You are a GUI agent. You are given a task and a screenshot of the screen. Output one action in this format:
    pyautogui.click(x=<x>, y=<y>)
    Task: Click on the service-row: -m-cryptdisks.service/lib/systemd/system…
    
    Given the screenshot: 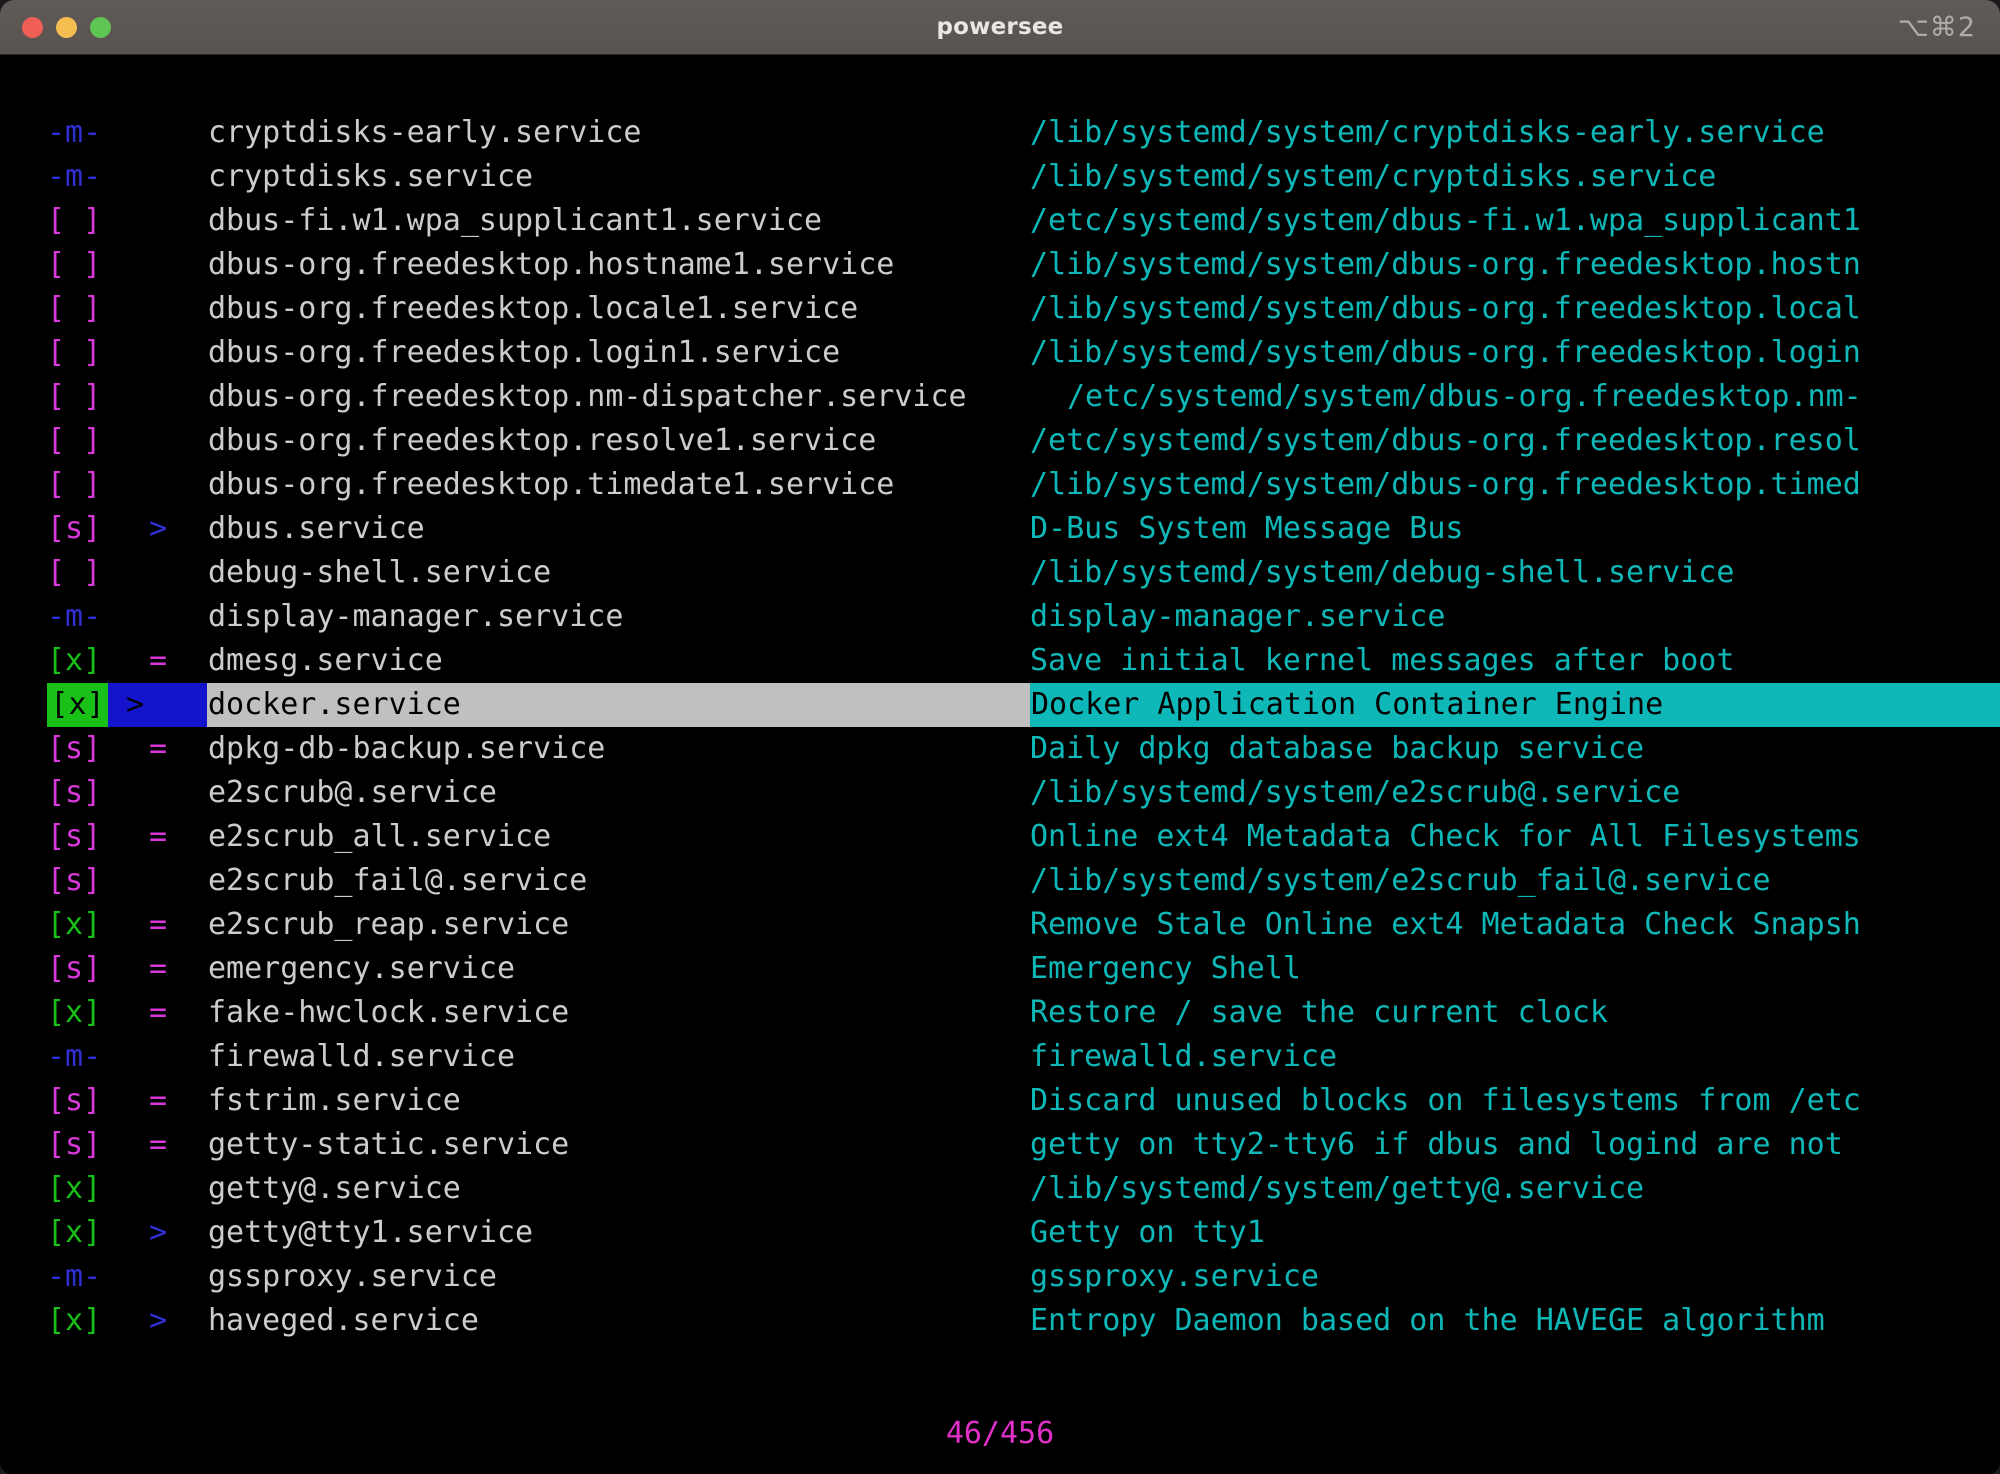 What is the action you would take?
    pyautogui.click(x=1000, y=177)
    